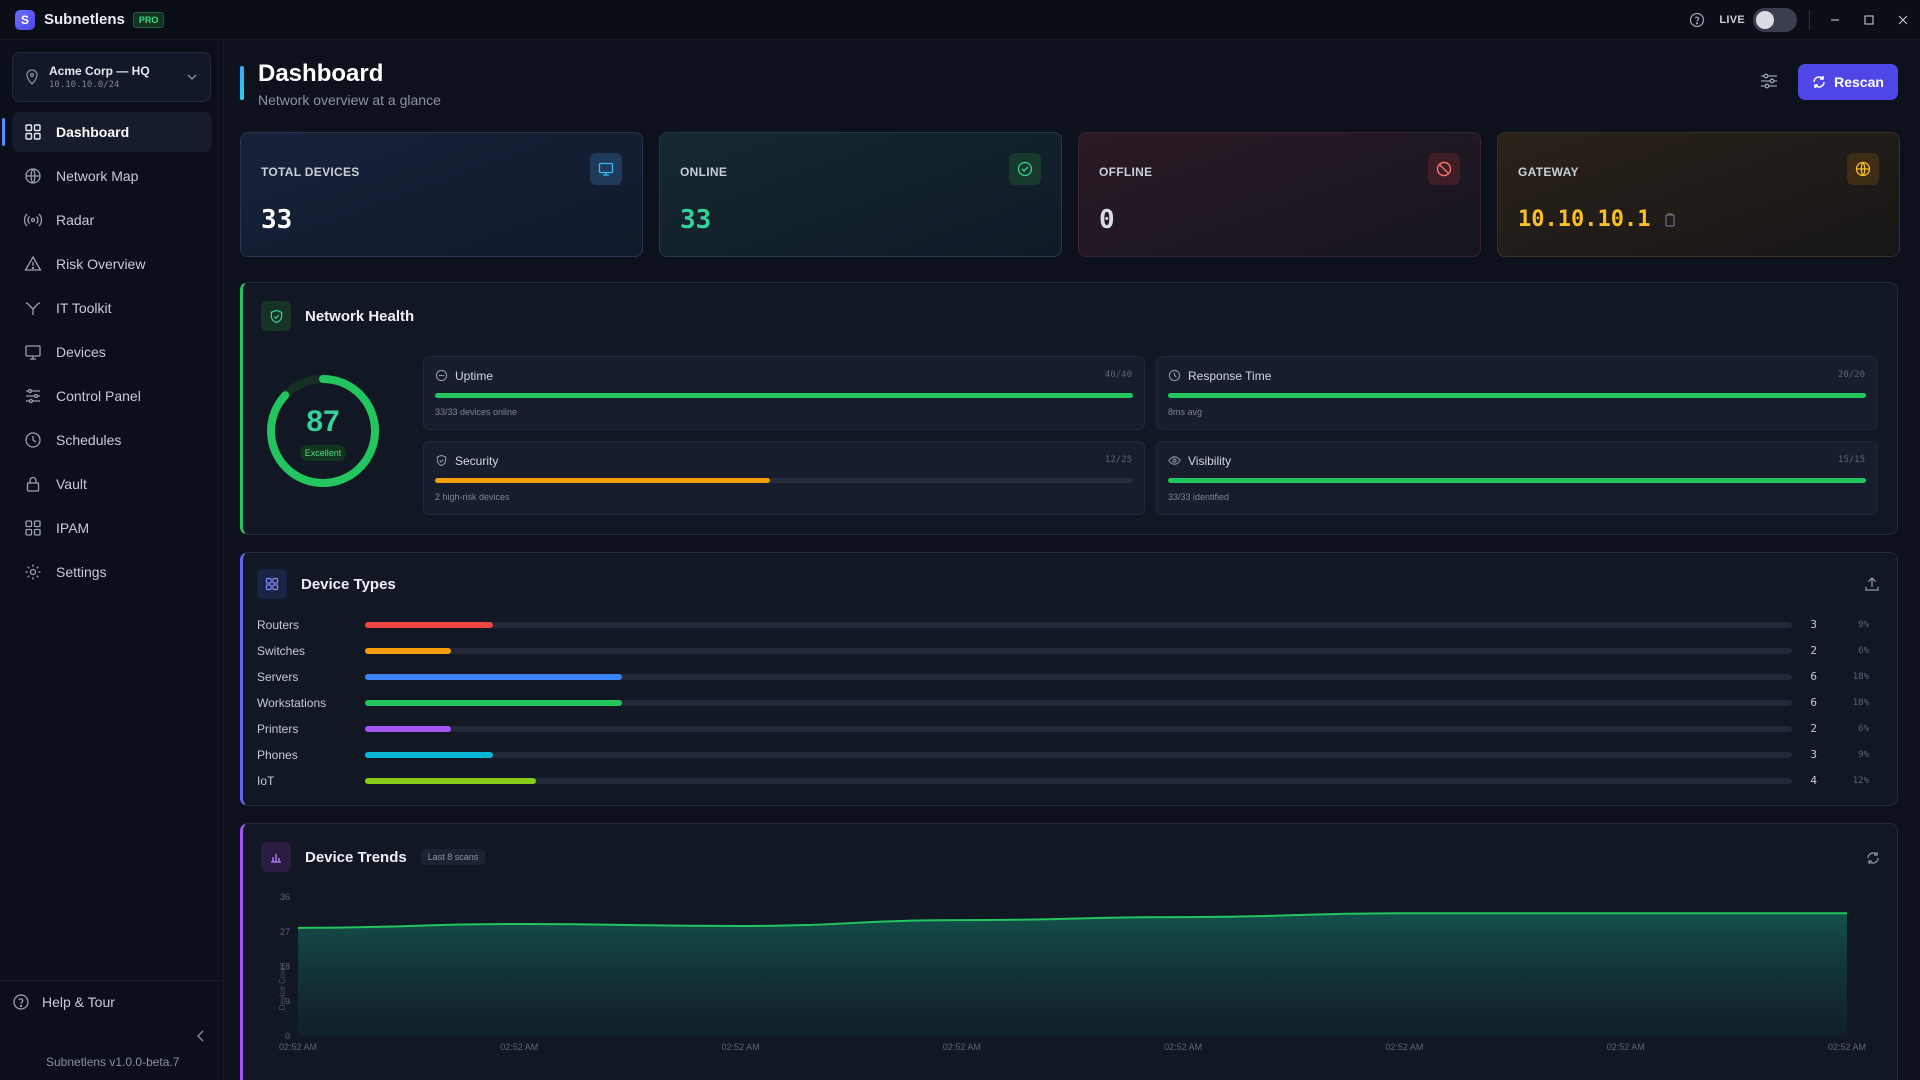 This screenshot has height=1080, width=1920. I want to click on export-icon, so click(1872, 584).